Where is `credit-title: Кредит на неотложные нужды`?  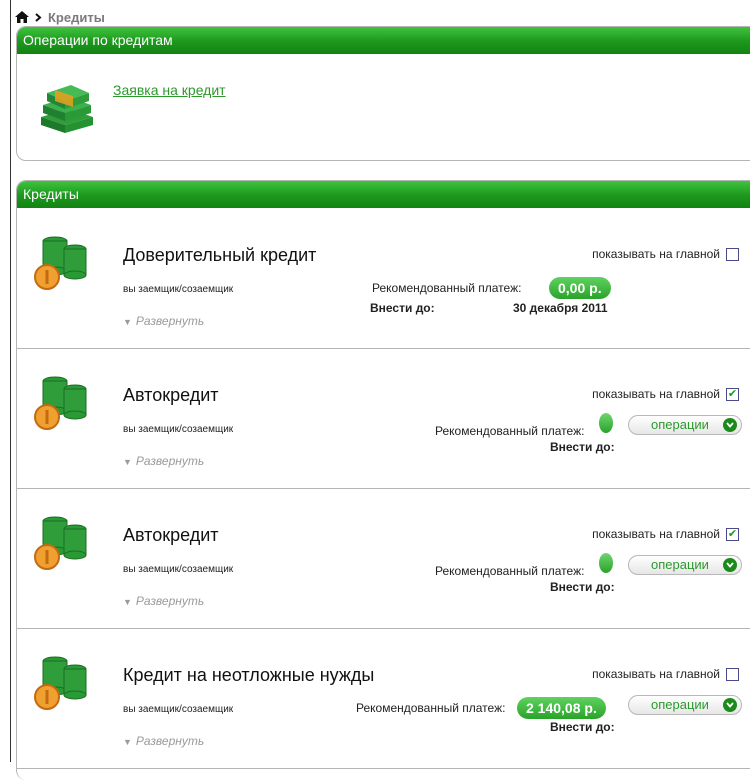
credit-title: Кредит на неотложные нужды is located at coordinates (249, 675).